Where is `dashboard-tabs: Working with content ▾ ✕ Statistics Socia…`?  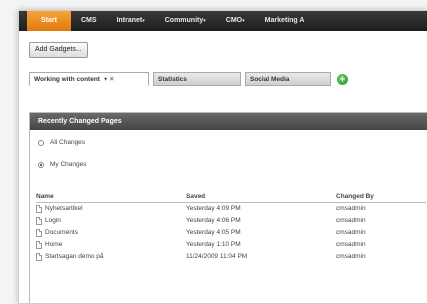
dashboard-tabs: Working with content ▾ ✕ Statistics Socia… is located at coordinates (219, 79).